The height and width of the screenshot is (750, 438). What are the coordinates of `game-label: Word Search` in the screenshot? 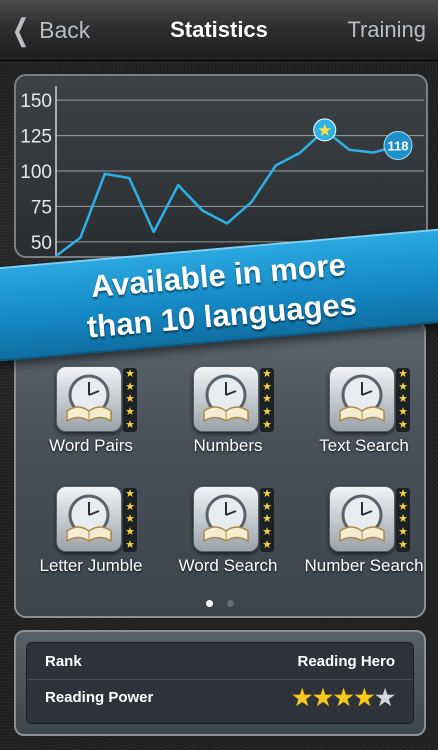 It's located at (228, 565).